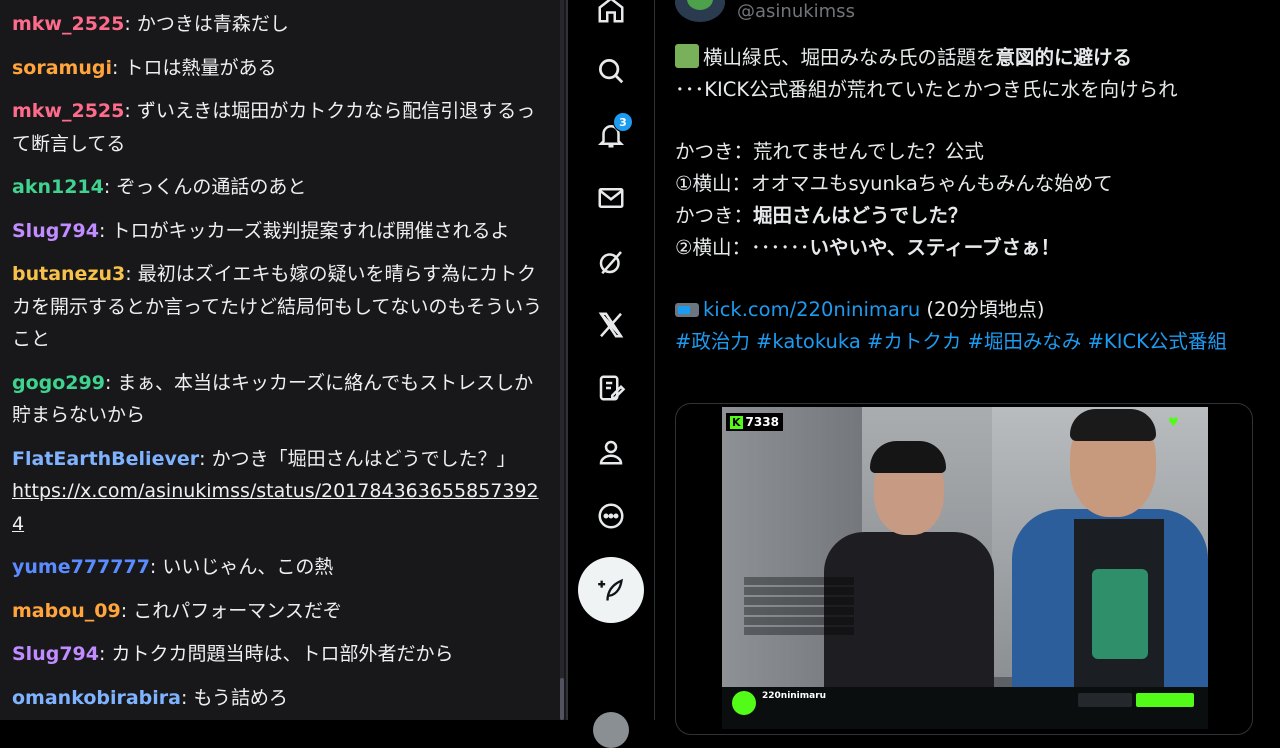 This screenshot has width=1280, height=748. I want to click on follow-button, so click(1165, 700).